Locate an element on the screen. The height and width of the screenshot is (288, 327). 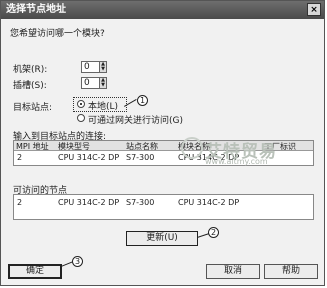
radio-gateway is located at coordinates (81, 118).